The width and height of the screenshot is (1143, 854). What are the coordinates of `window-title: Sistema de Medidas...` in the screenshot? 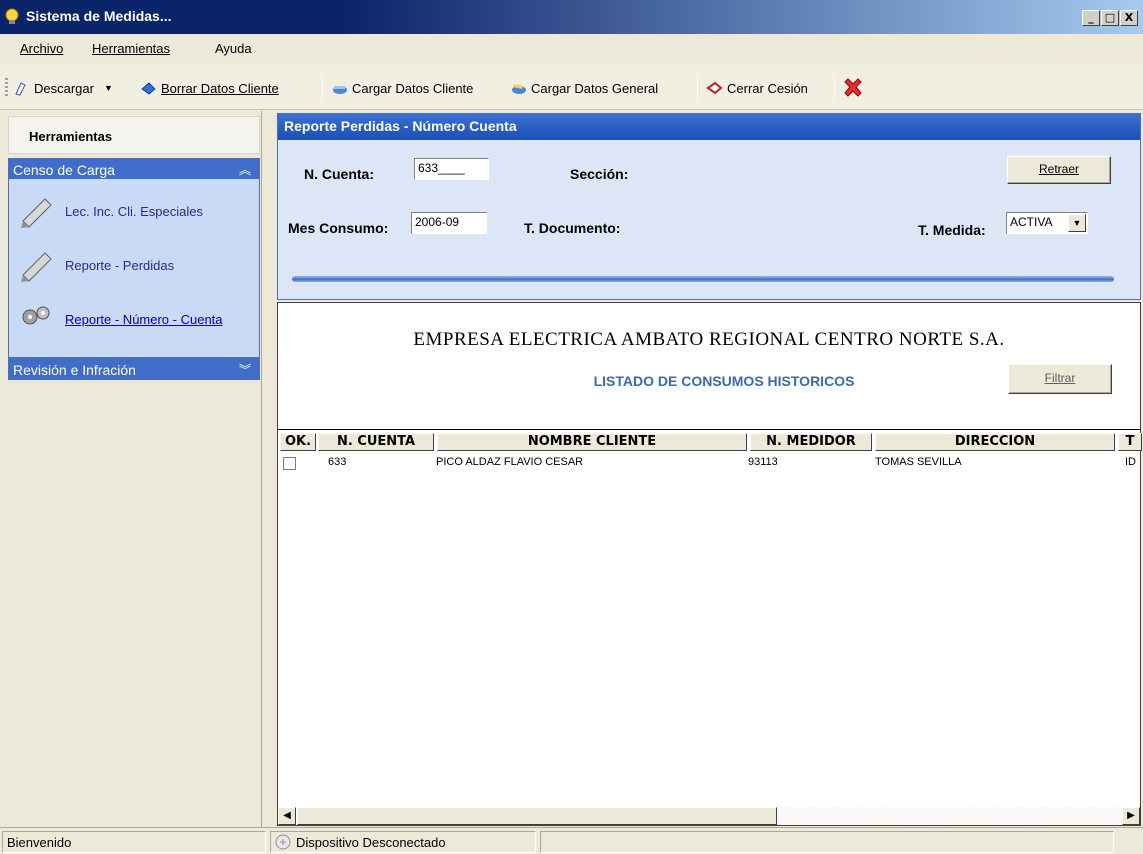 It's located at (99, 16).